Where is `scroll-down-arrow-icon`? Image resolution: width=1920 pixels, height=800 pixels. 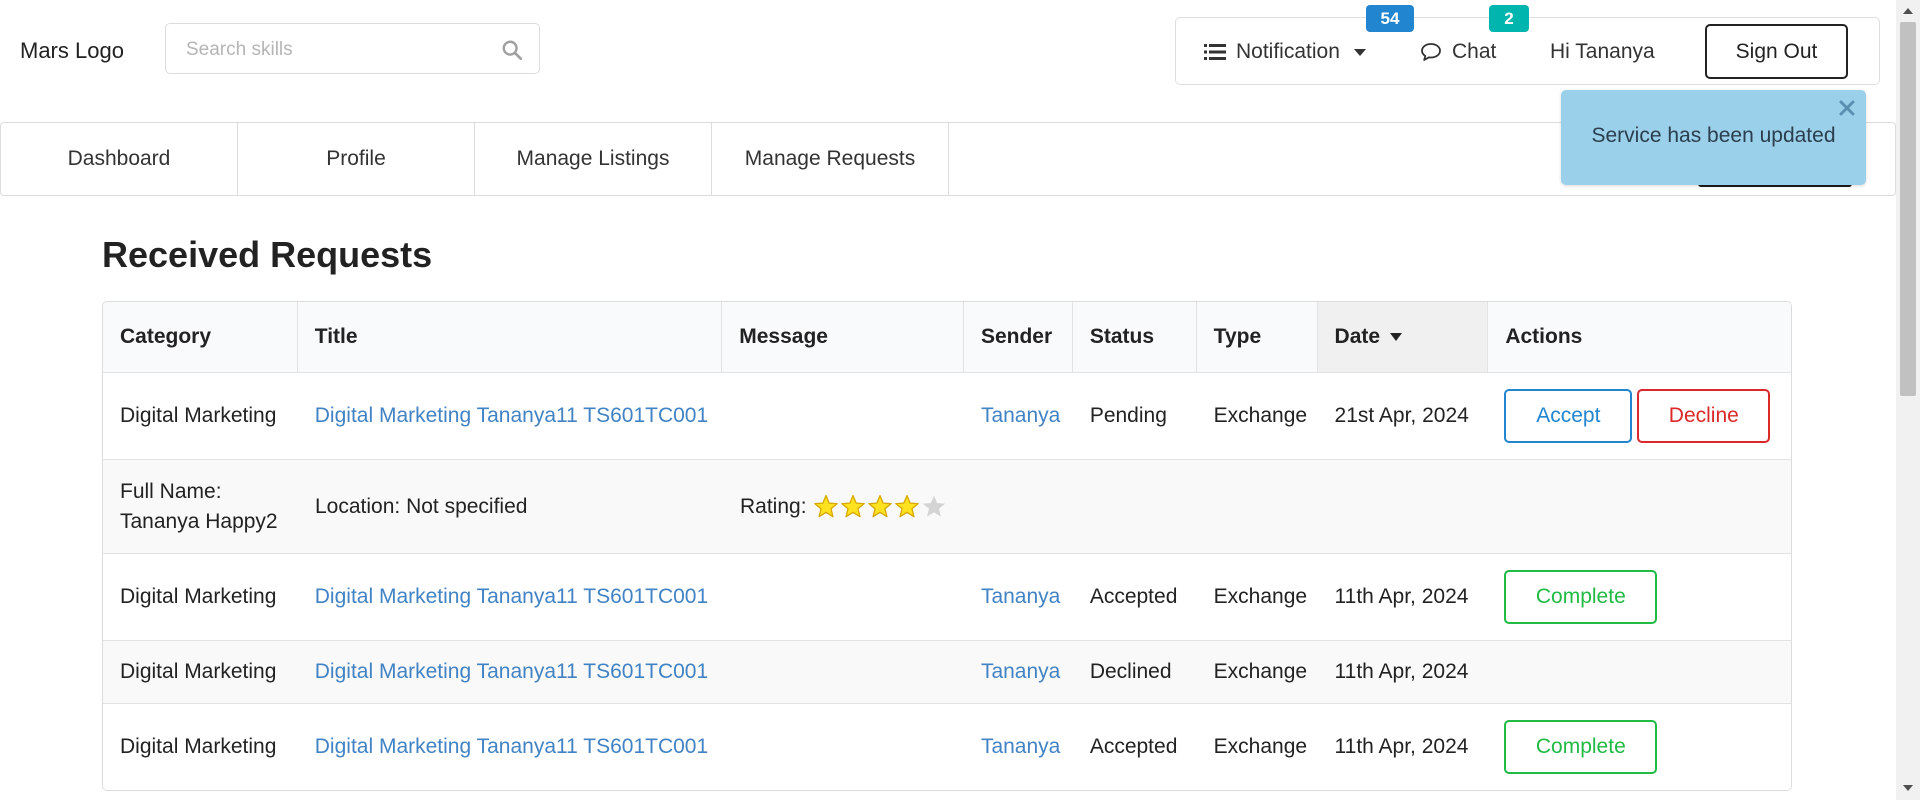
scroll-down-arrow-icon is located at coordinates (1908, 788).